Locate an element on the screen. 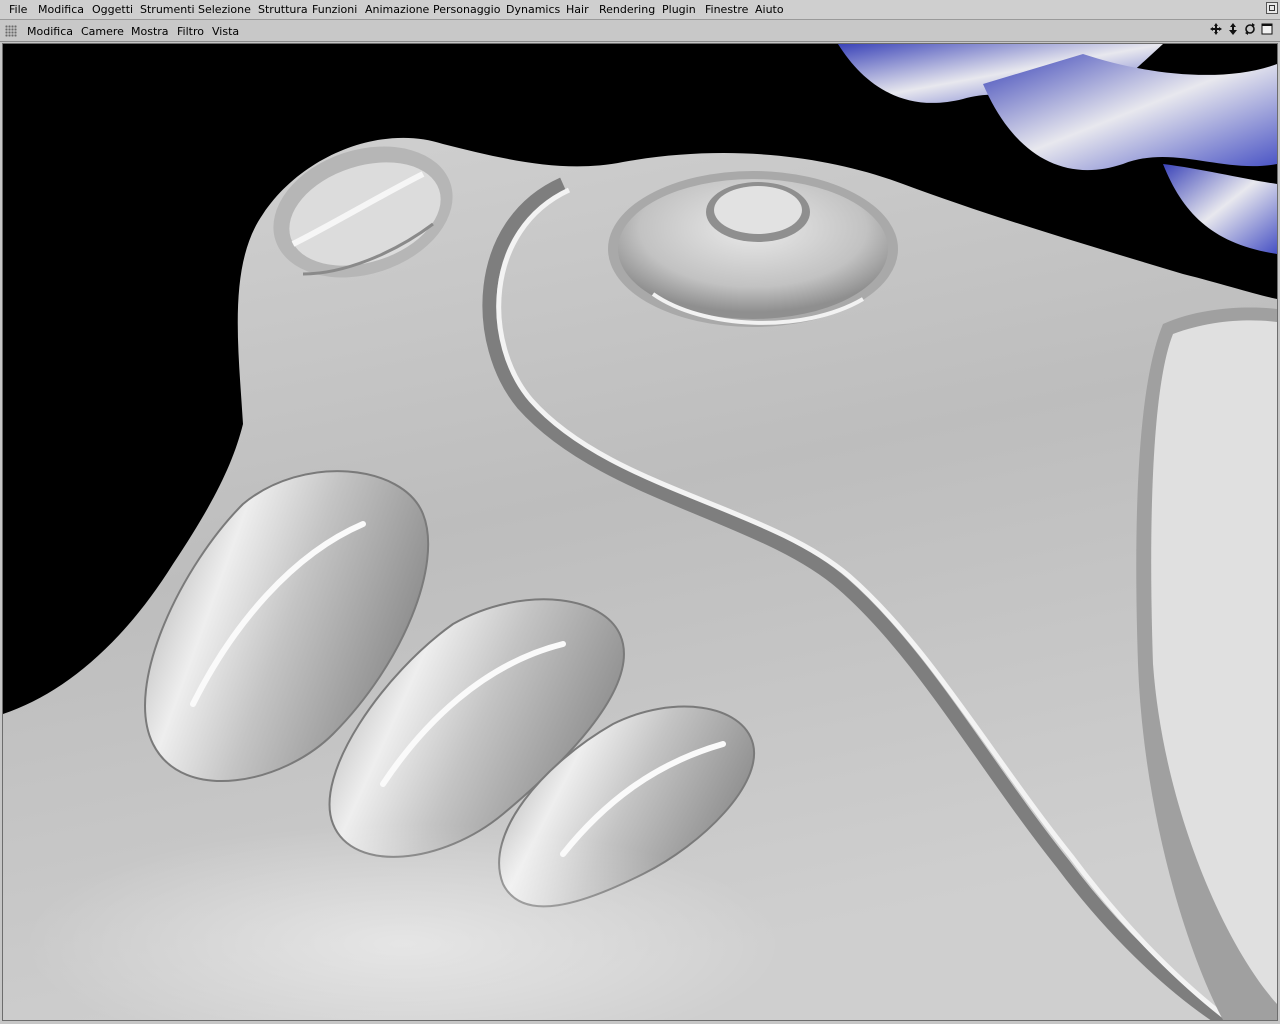  menu-selezione: Selezione is located at coordinates (224, 10).